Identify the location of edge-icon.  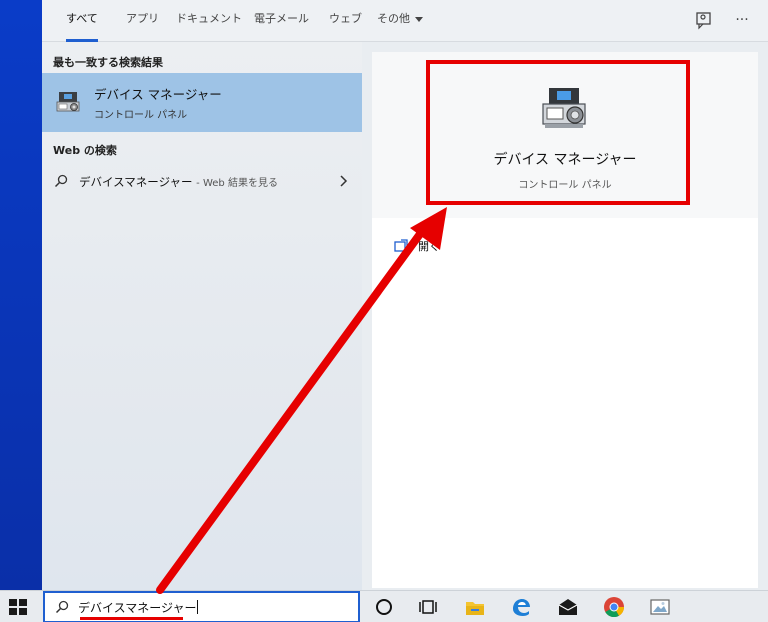
(521, 607).